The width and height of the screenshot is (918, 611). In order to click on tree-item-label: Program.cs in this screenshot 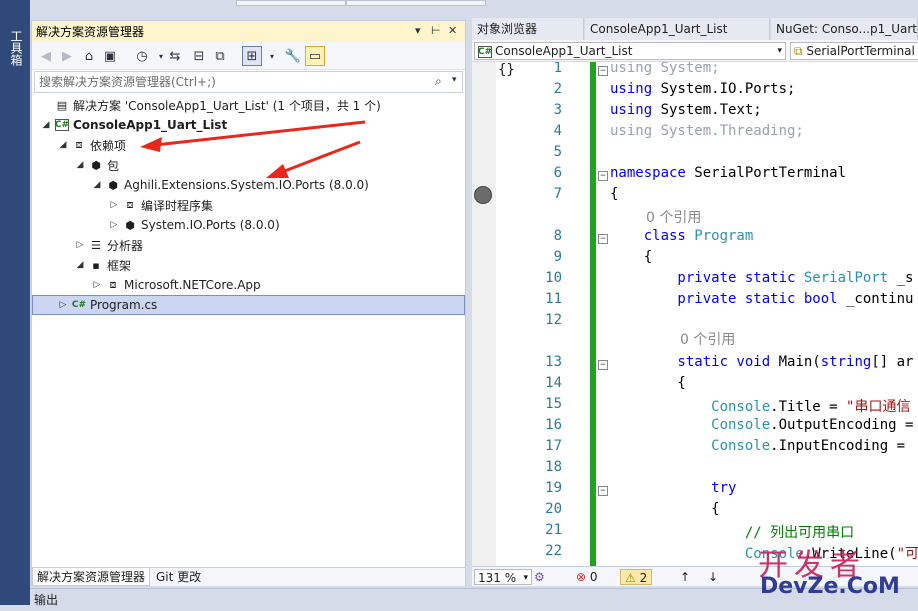, I will do `click(124, 305)`.